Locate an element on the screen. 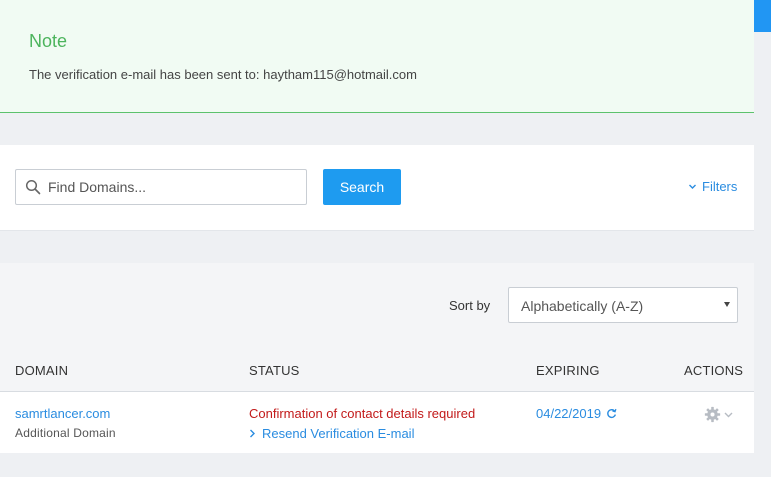 This screenshot has width=771, height=477. search-icon is located at coordinates (33, 187).